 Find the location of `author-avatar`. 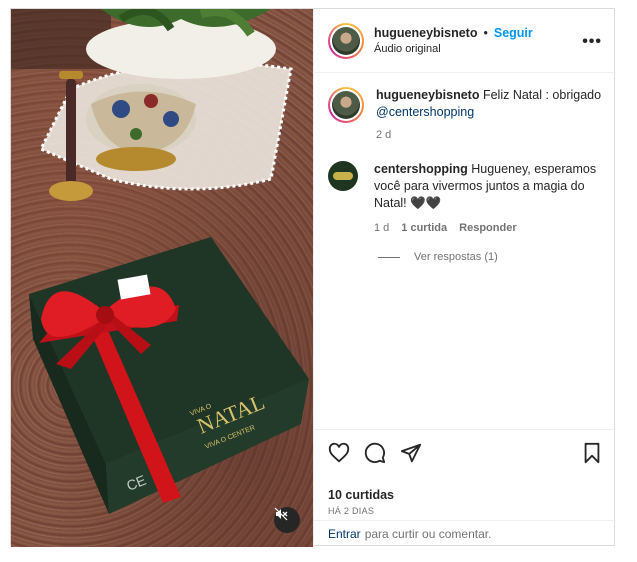

author-avatar is located at coordinates (346, 40).